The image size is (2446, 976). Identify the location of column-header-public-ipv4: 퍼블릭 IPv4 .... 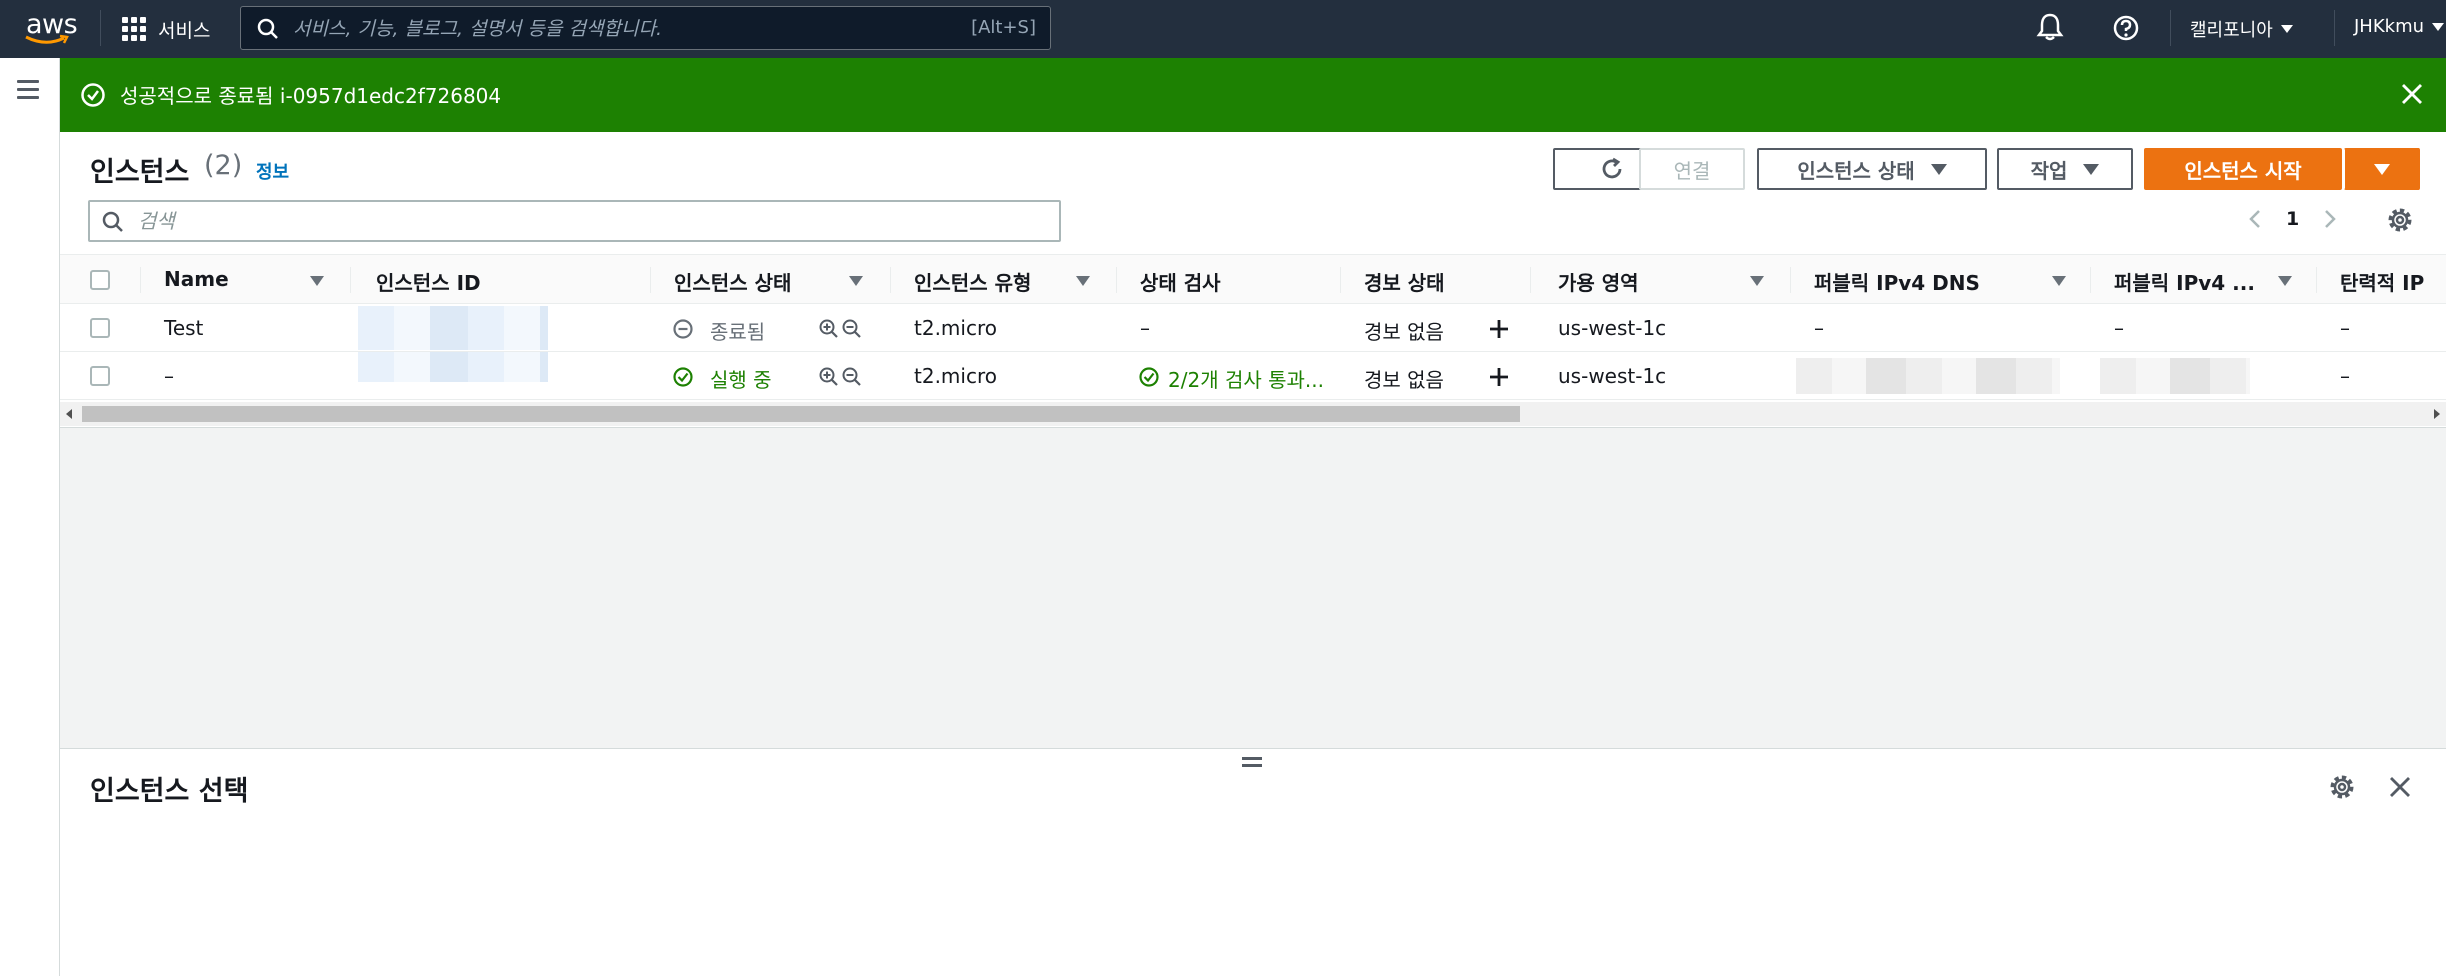
(2184, 281).